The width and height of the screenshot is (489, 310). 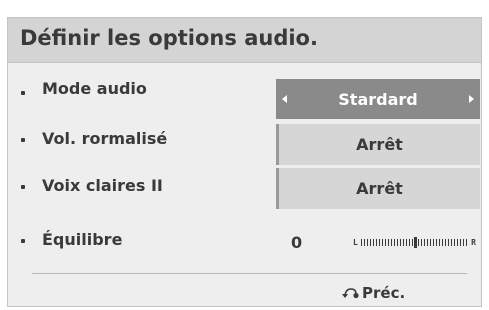 What do you see at coordinates (102, 185) in the screenshot?
I see `option-label-text: Voix claires II` at bounding box center [102, 185].